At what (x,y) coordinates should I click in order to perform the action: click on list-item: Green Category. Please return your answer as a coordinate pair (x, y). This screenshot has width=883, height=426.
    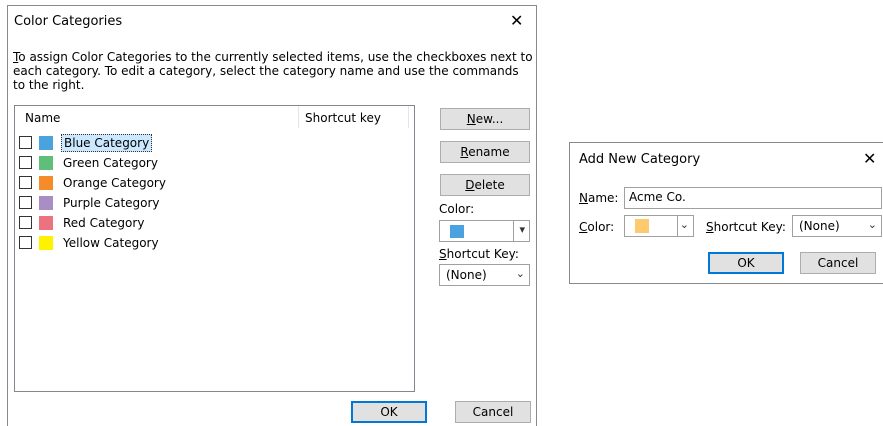
    Looking at the image, I should click on (184, 163).